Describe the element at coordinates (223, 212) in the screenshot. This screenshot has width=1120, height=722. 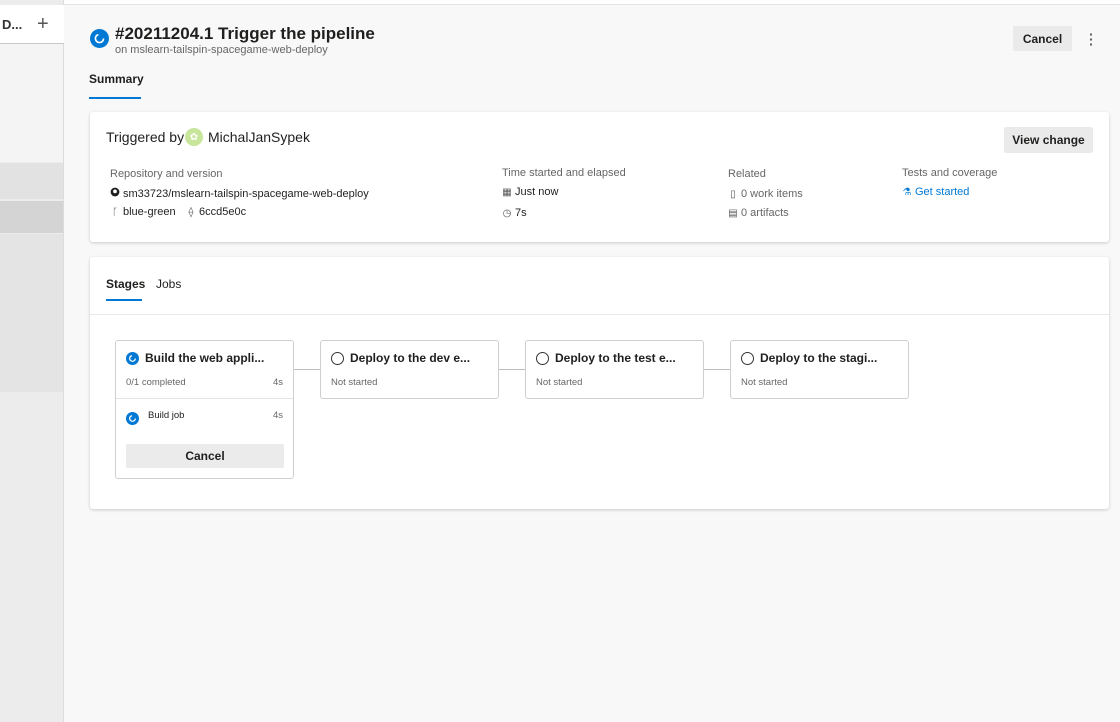
I see `commit-hash: 6ccd5e0c` at that location.